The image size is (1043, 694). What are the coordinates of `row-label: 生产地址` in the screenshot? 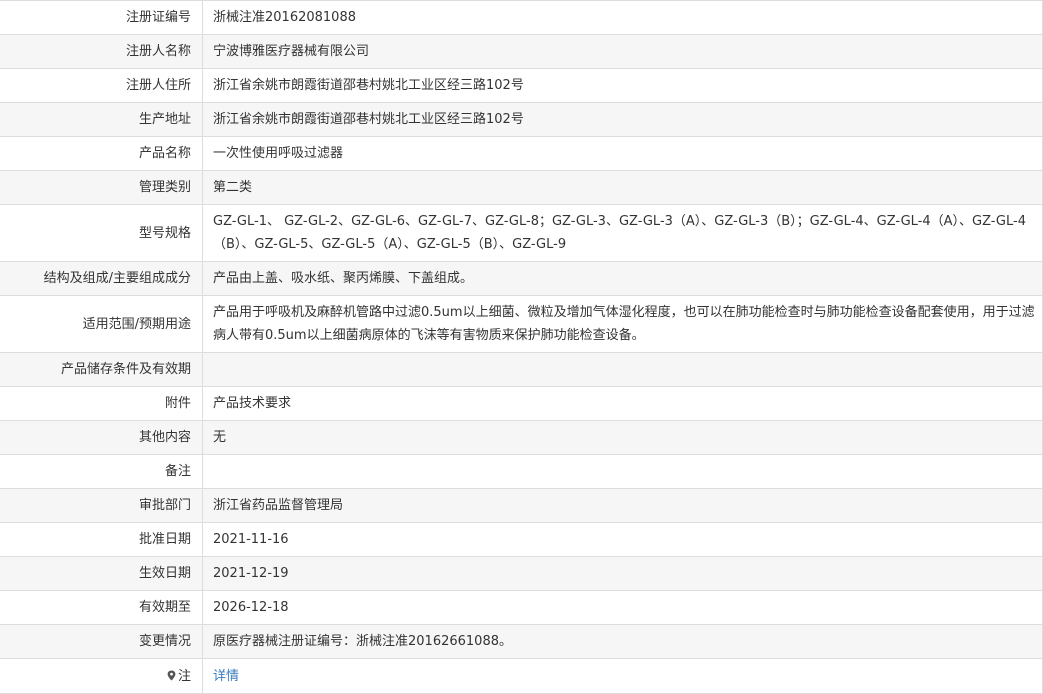 It's located at (101, 119).